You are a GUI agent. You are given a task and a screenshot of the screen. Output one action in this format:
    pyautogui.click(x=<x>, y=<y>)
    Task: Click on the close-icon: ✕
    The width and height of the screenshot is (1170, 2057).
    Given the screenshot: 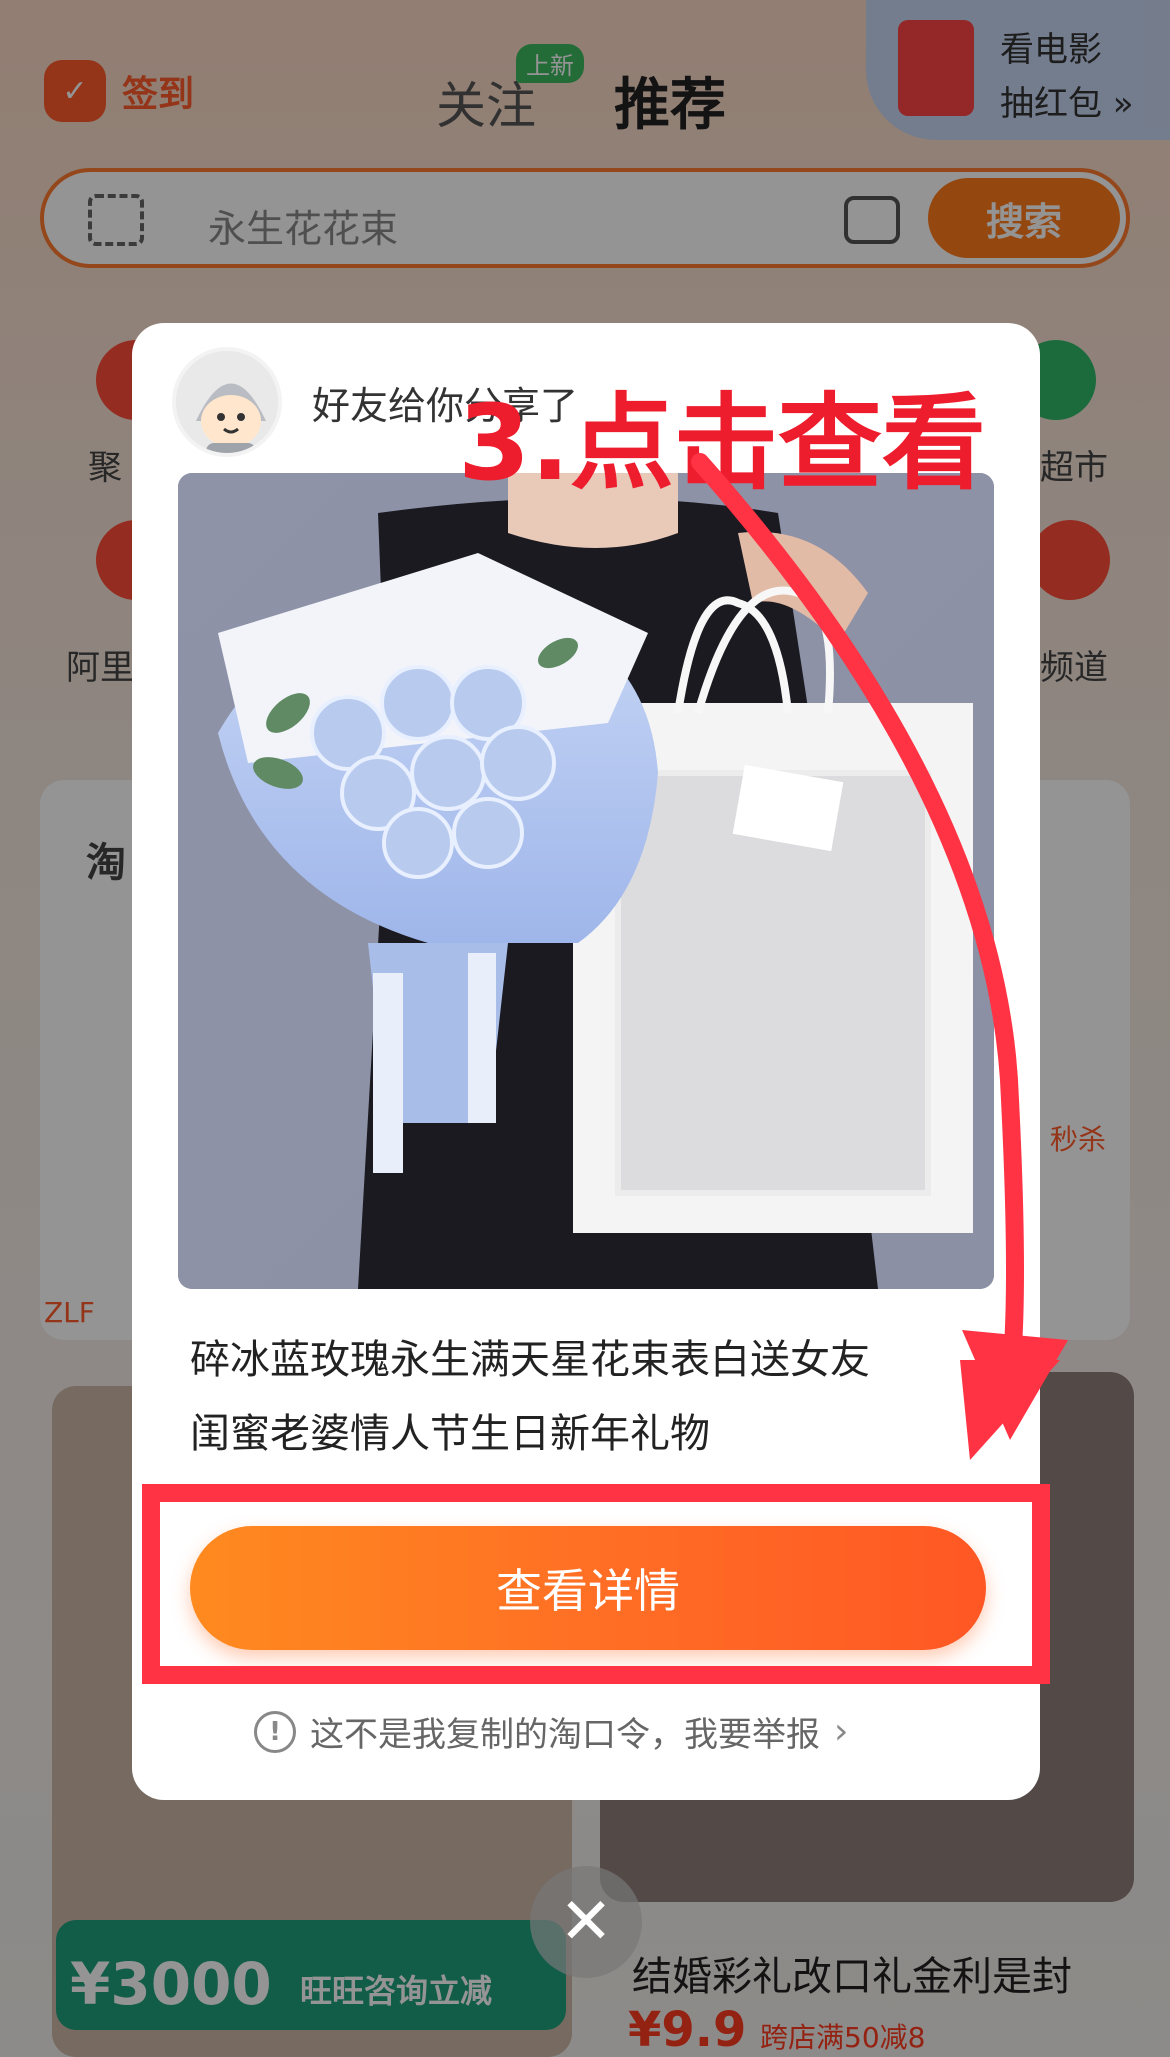 What is the action you would take?
    pyautogui.click(x=586, y=1922)
    